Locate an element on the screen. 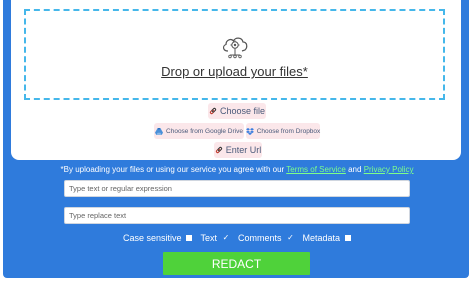 The height and width of the screenshot is (282, 474). dropzone-label: Drop or upload your files* is located at coordinates (234, 71).